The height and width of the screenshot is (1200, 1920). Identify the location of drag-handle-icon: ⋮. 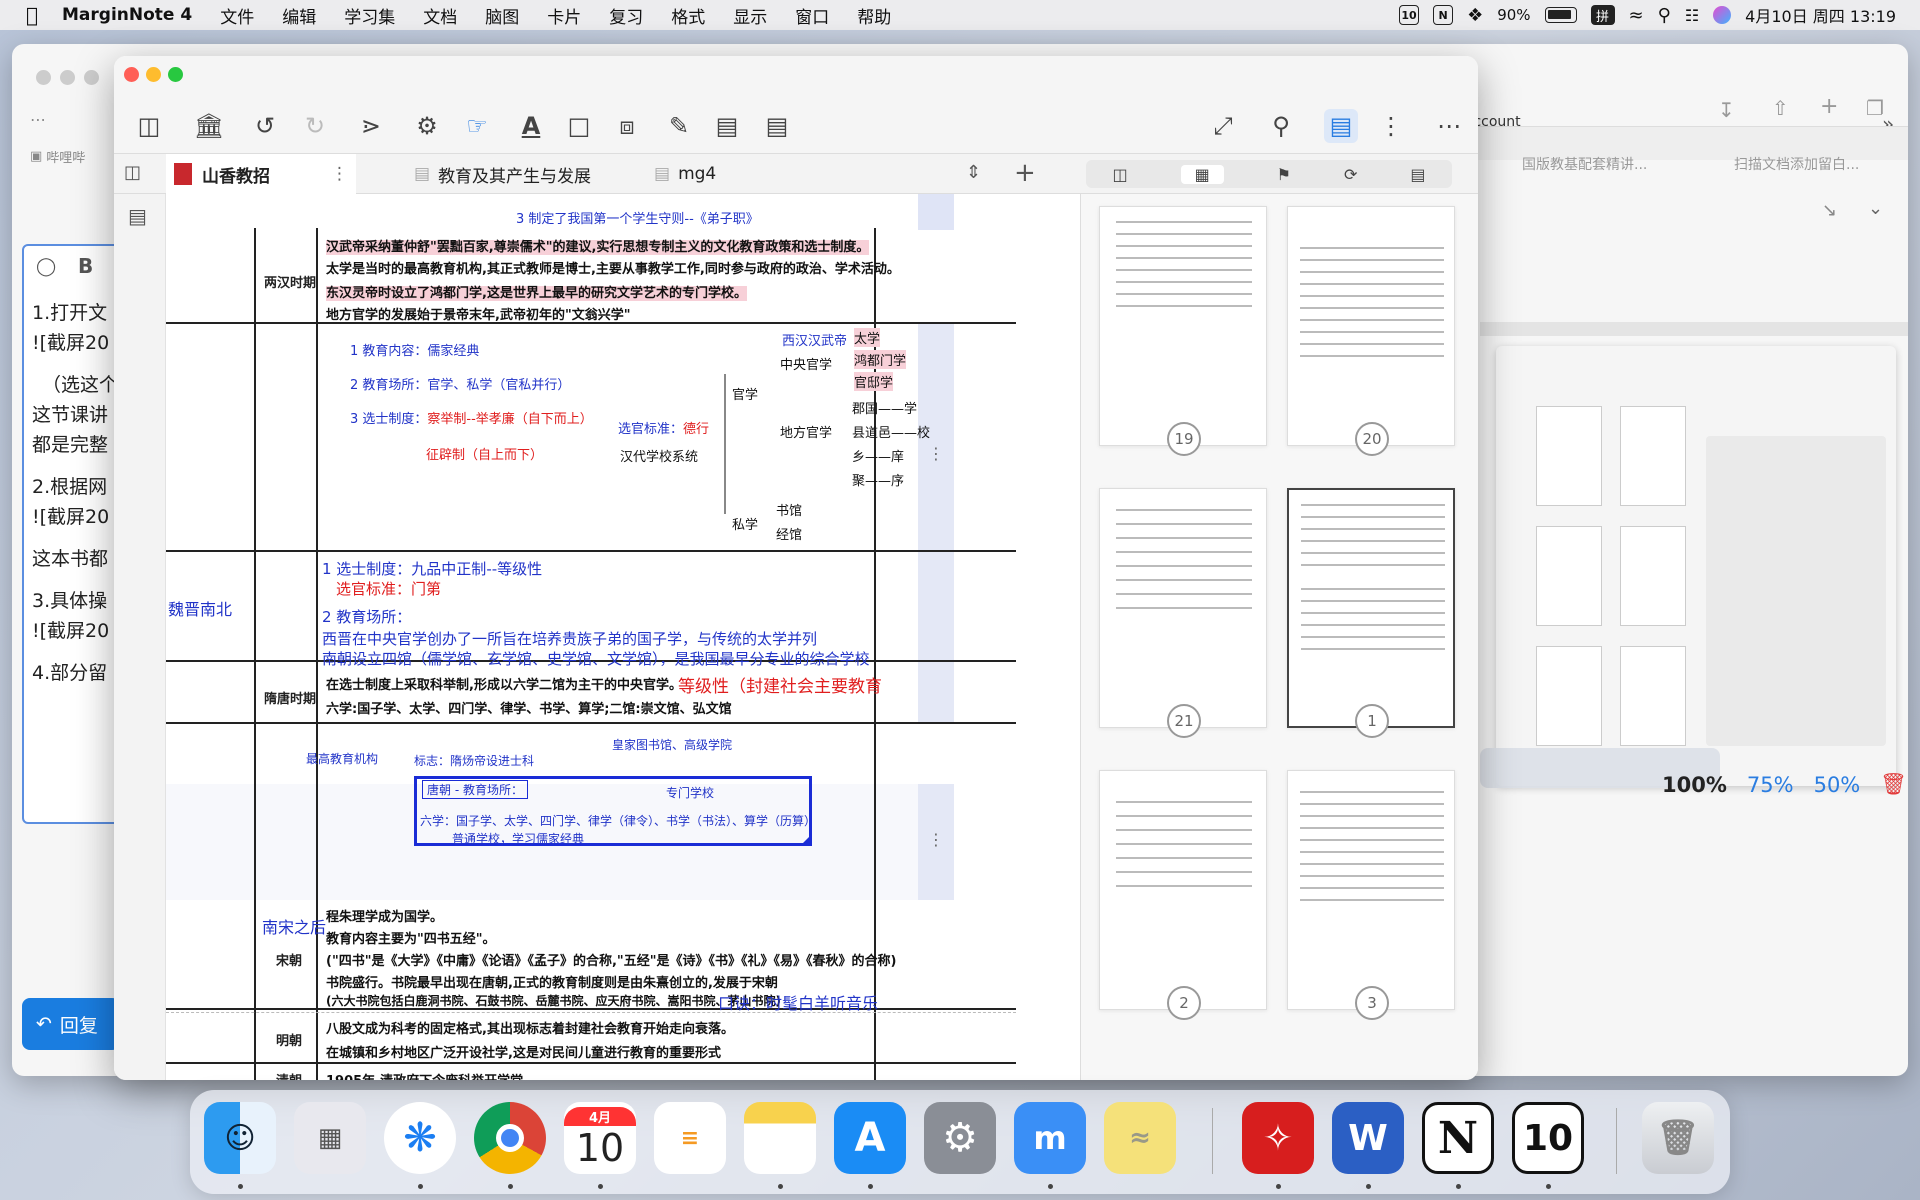
(936, 839).